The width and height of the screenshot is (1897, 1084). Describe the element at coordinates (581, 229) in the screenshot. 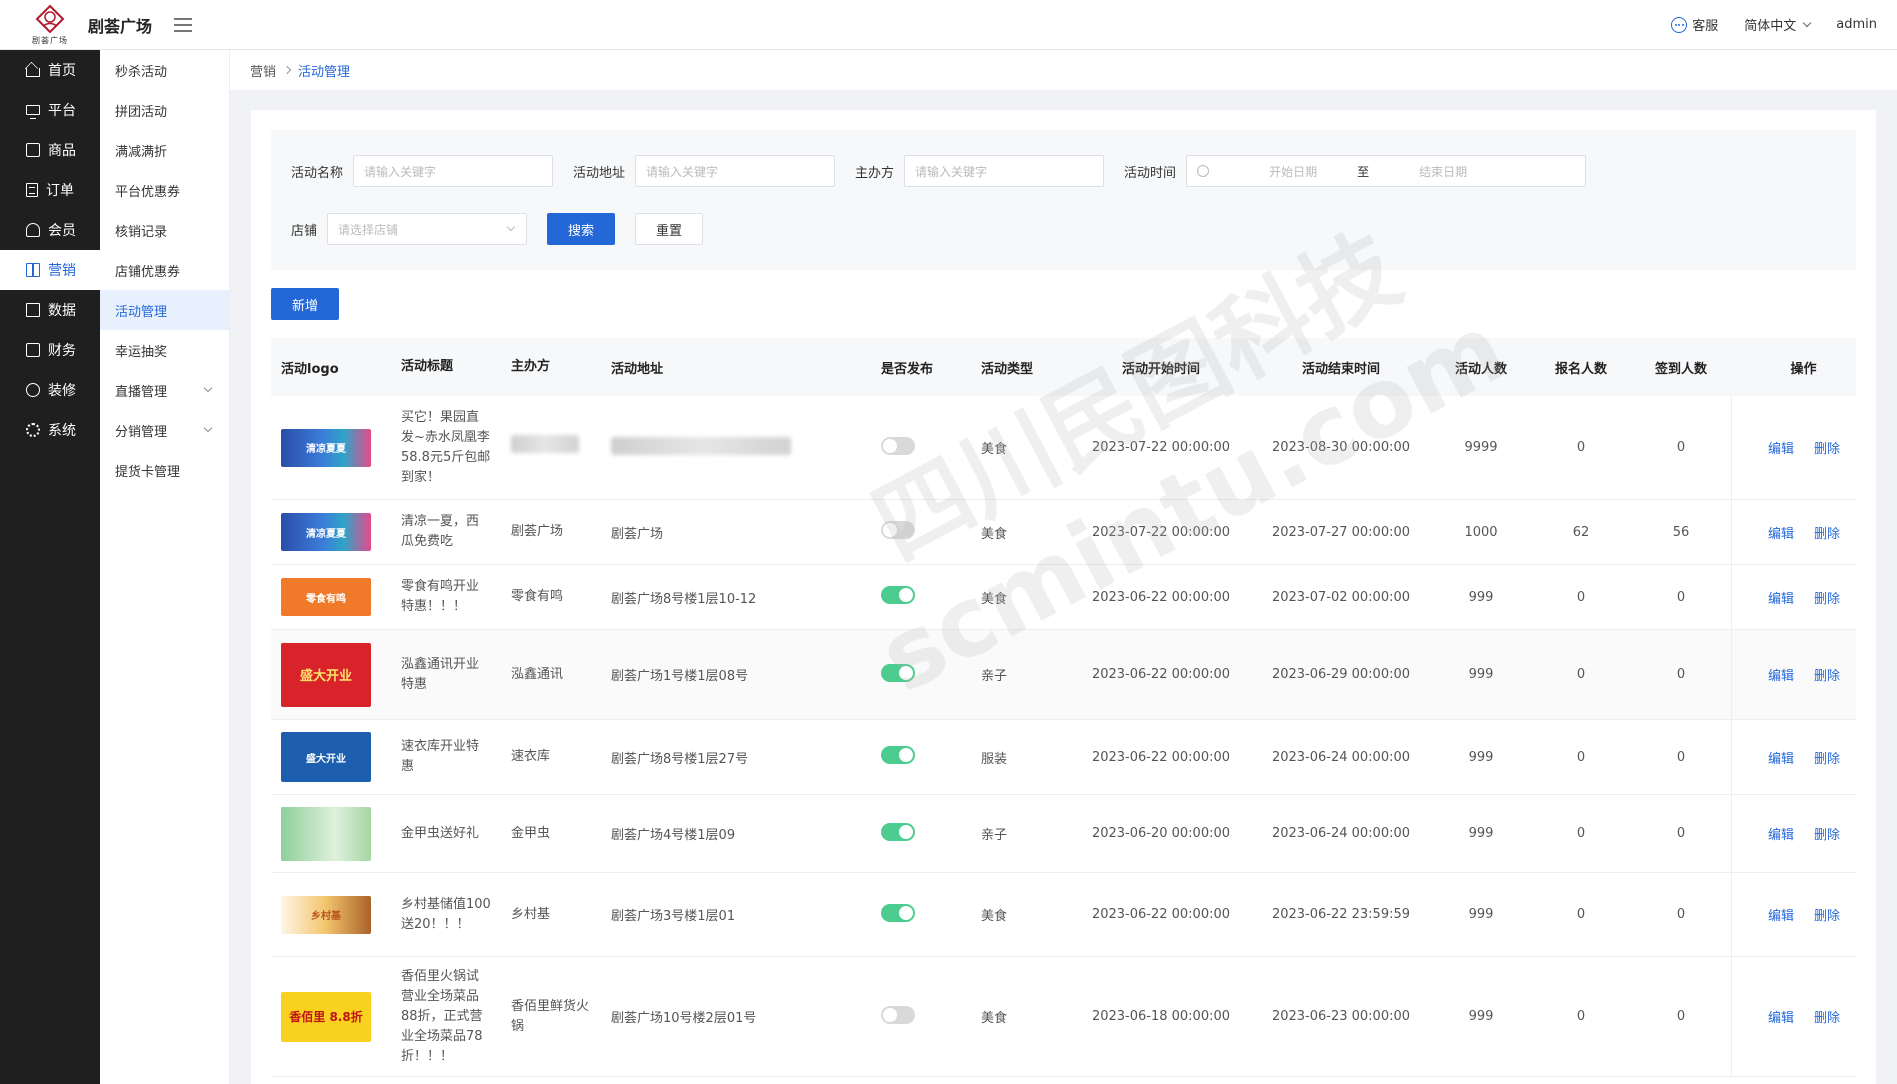

I see `search-button: 搜索` at that location.